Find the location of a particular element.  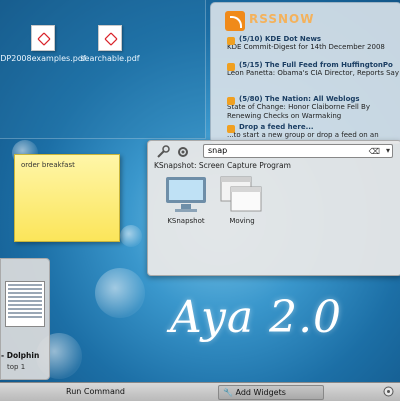

krunner-search-input: snap ⌫ ▾ is located at coordinates (298, 151).